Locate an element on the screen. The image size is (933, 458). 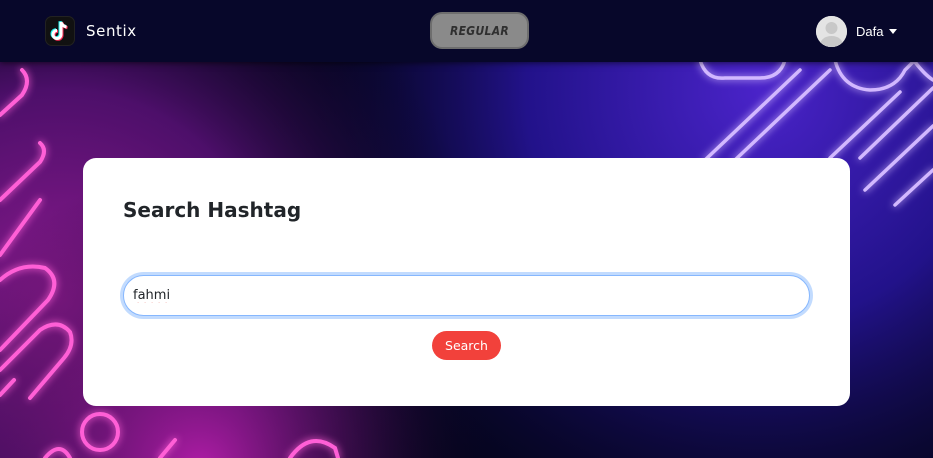
hashtag-search-input is located at coordinates (466, 295).